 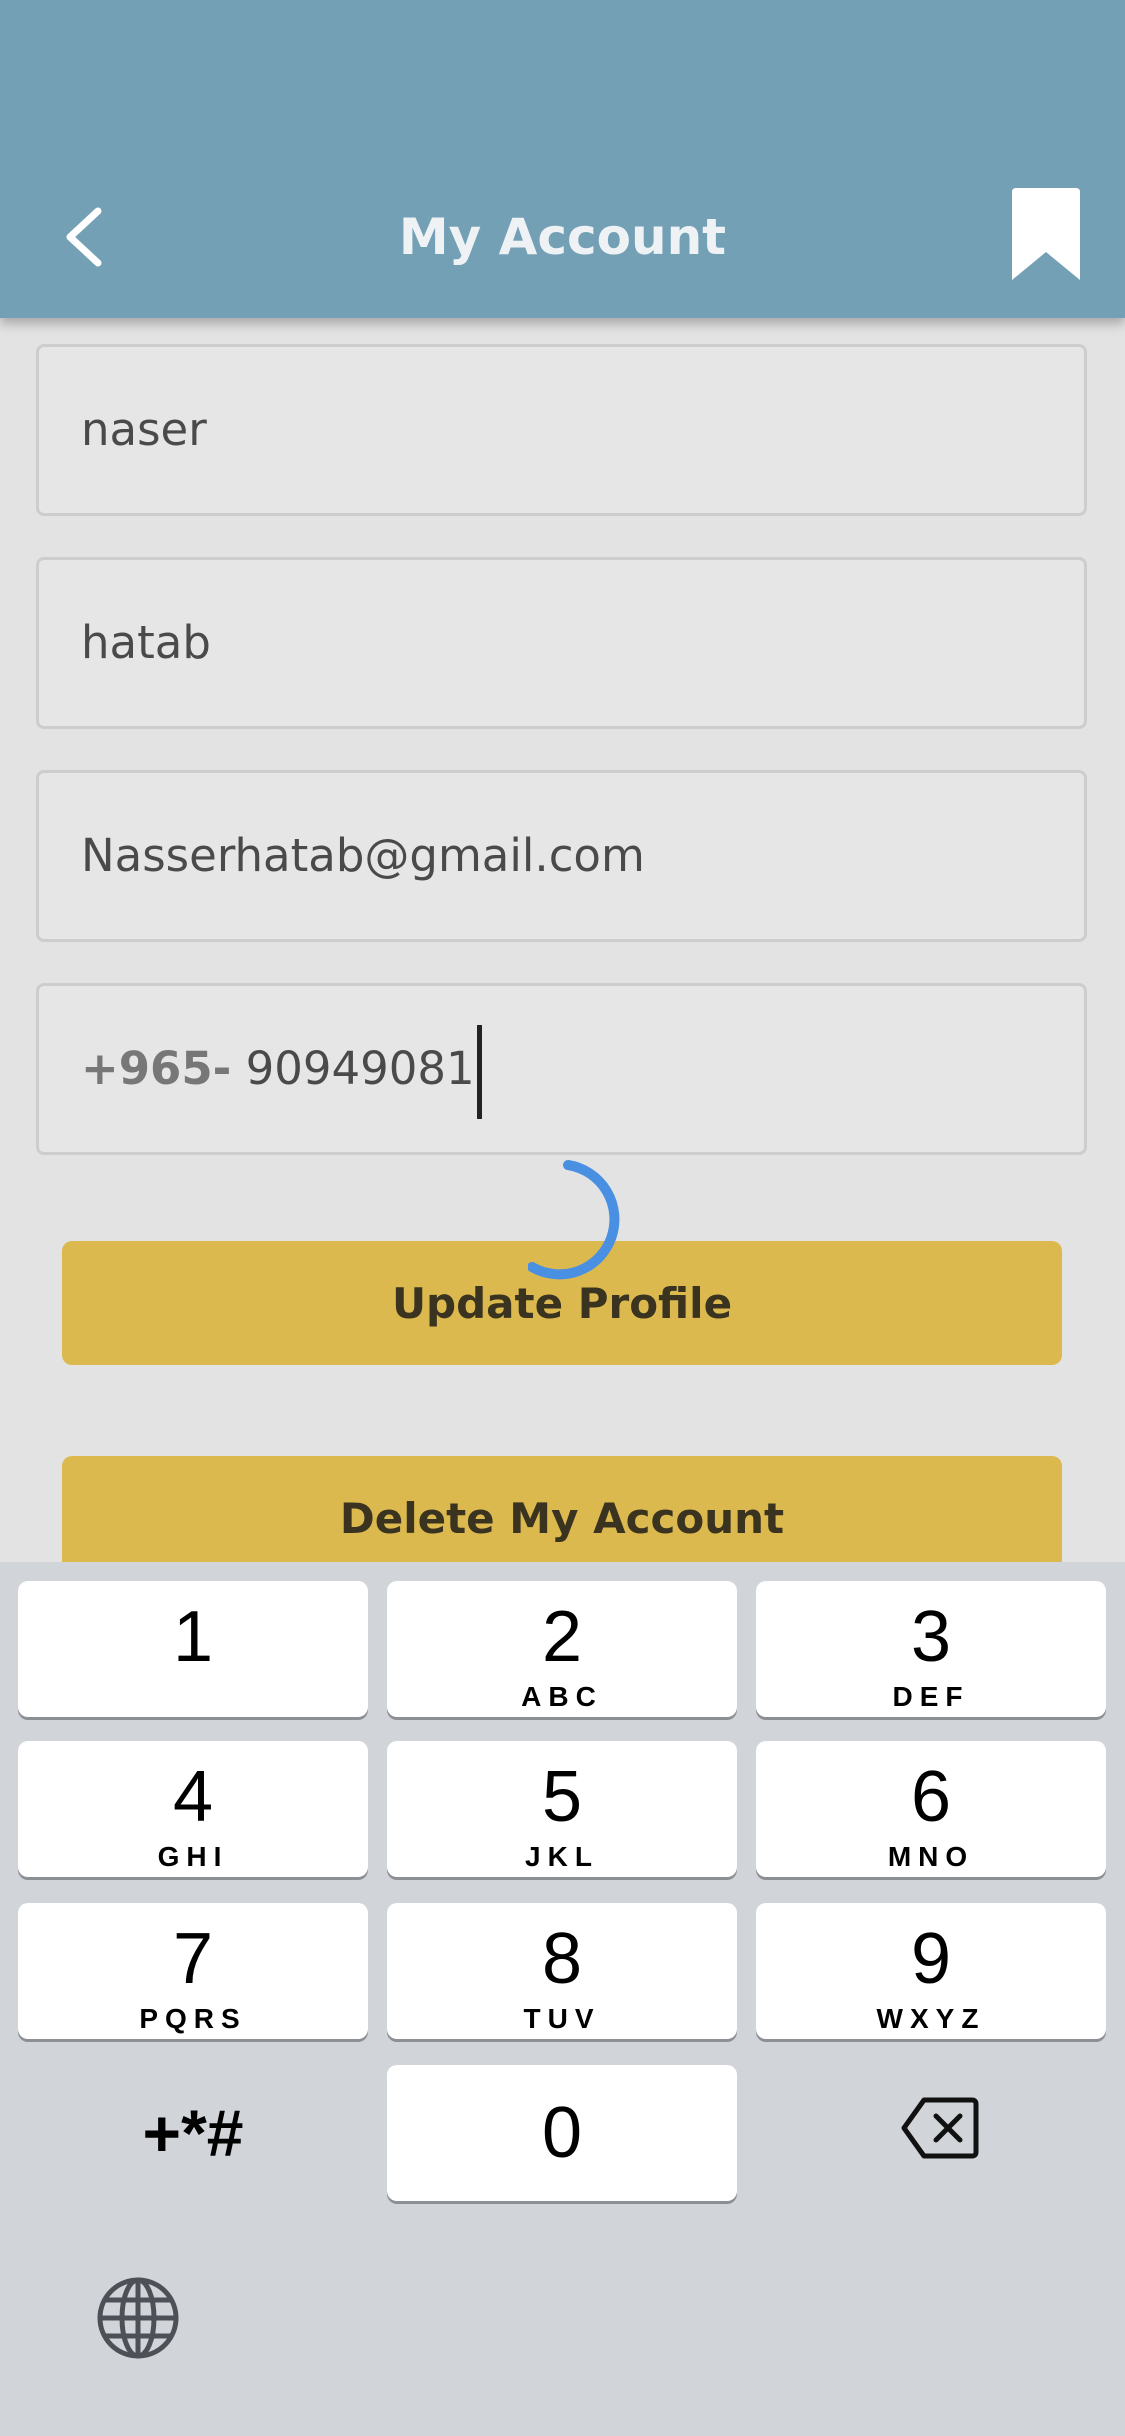 I want to click on key-letters: GHI, so click(x=193, y=1856).